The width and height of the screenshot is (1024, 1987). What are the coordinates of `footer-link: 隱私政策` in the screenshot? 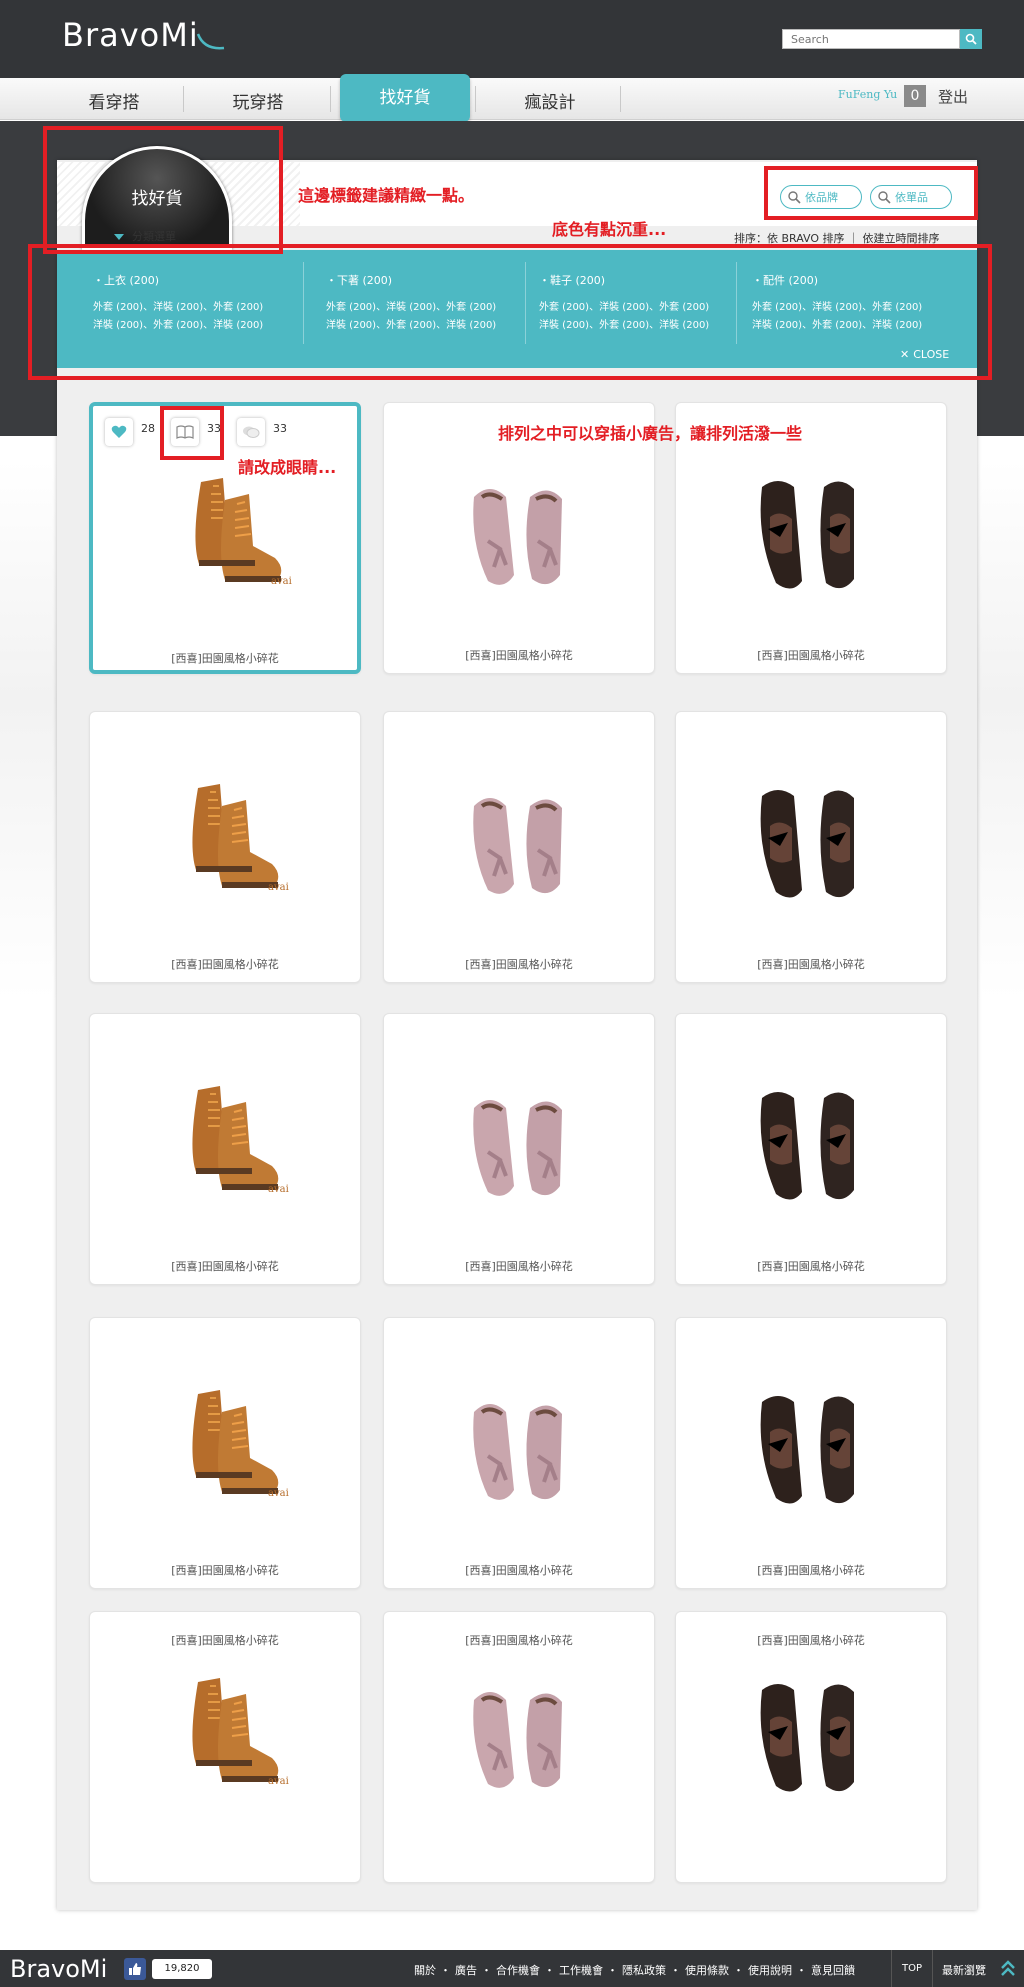 It's located at (644, 1970).